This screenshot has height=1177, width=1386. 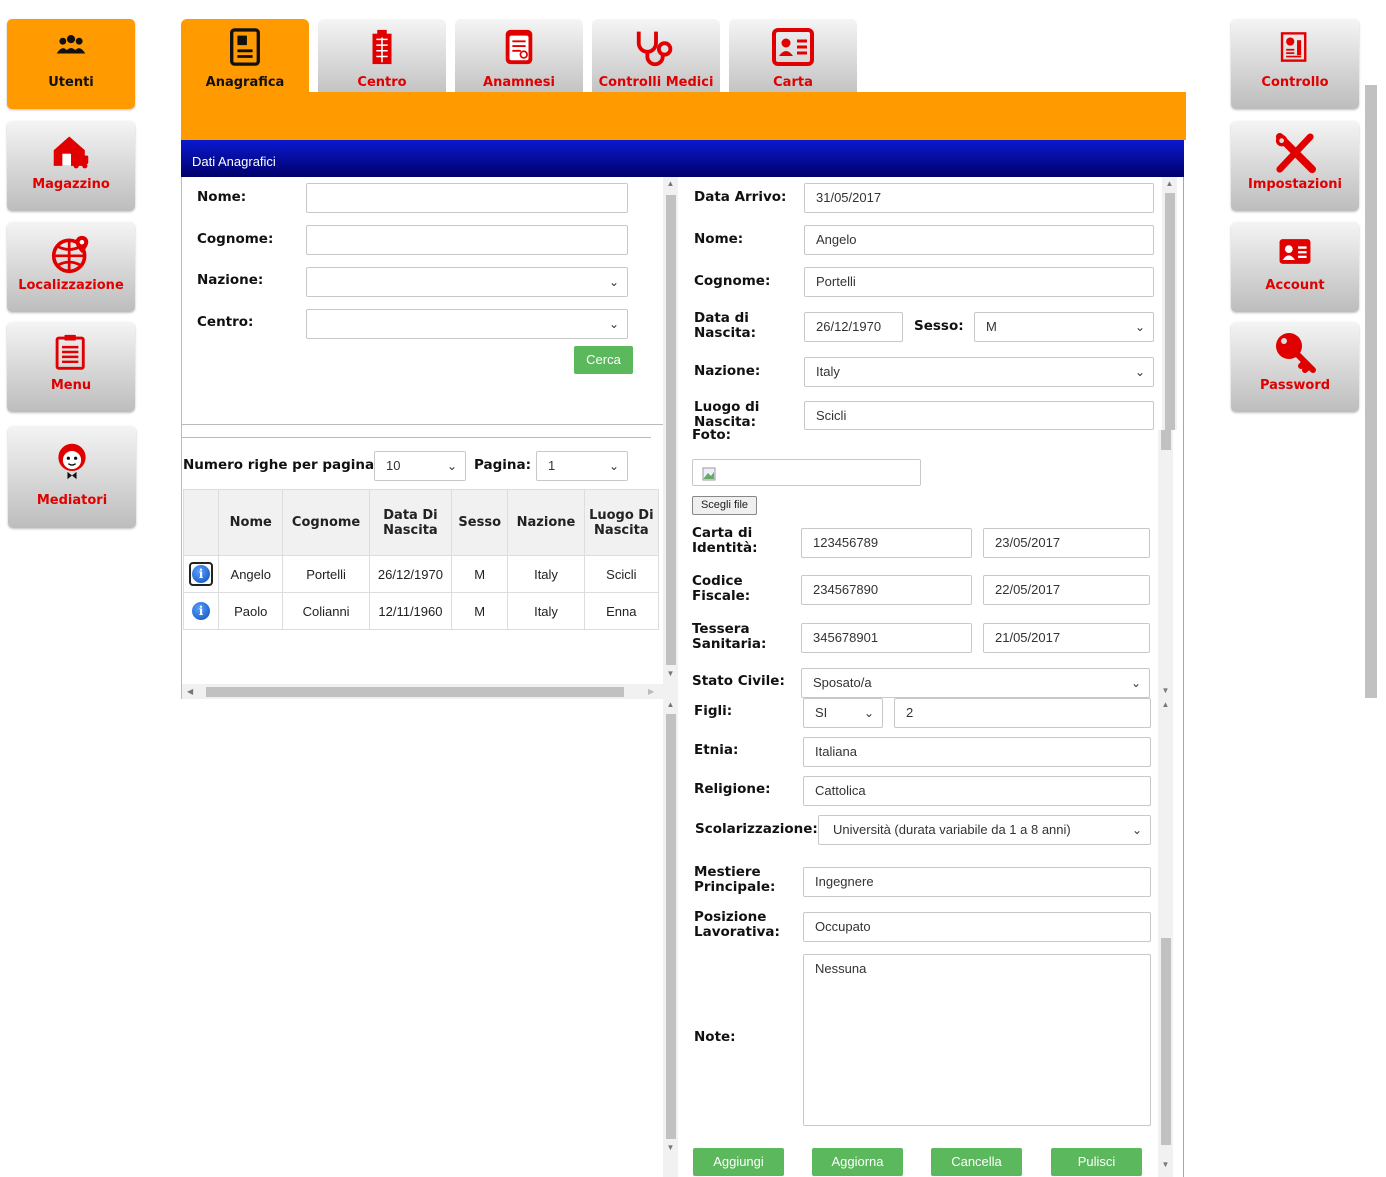 I want to click on nav-impostazioni: Impostazioni, so click(x=1295, y=166).